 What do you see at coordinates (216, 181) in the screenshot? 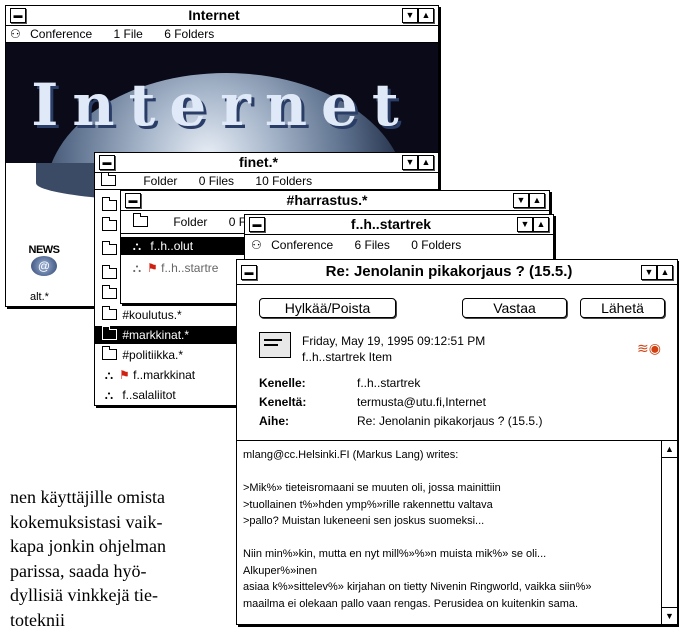
I see `info-files: 0 Files` at bounding box center [216, 181].